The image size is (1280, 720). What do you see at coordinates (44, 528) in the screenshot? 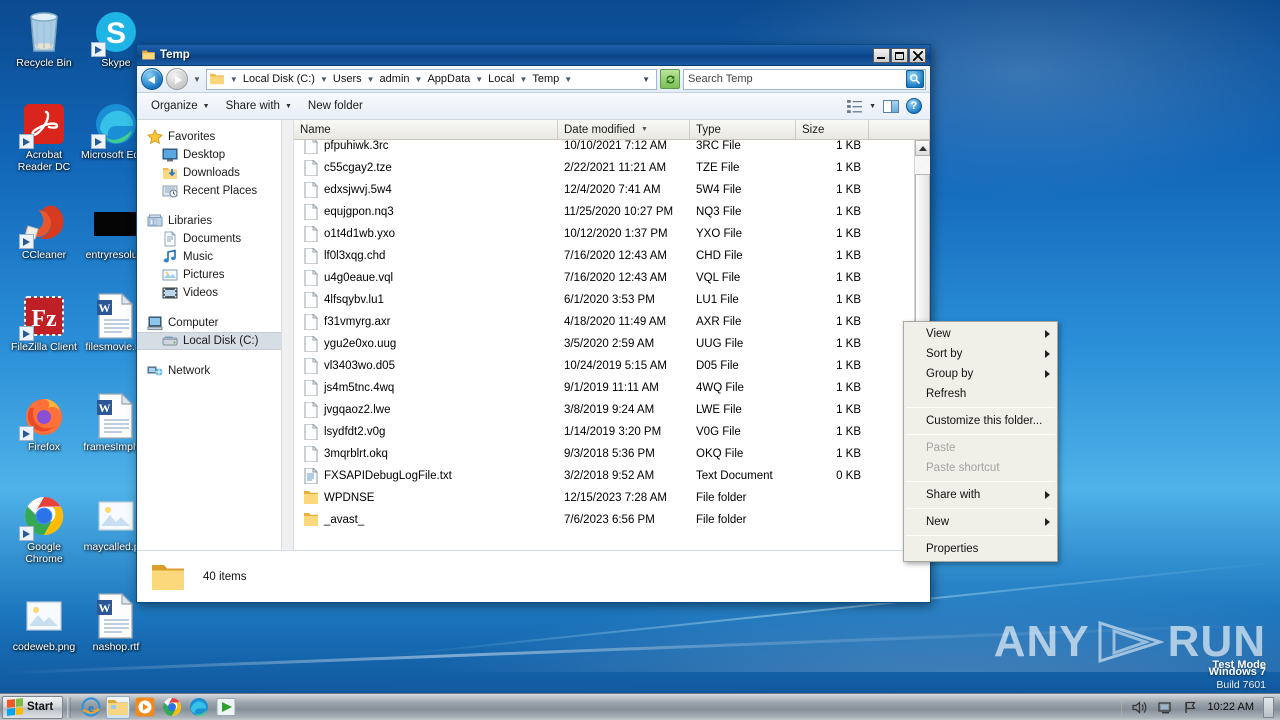
I see `desktop-icon-google-chrome: Google Chrome` at bounding box center [44, 528].